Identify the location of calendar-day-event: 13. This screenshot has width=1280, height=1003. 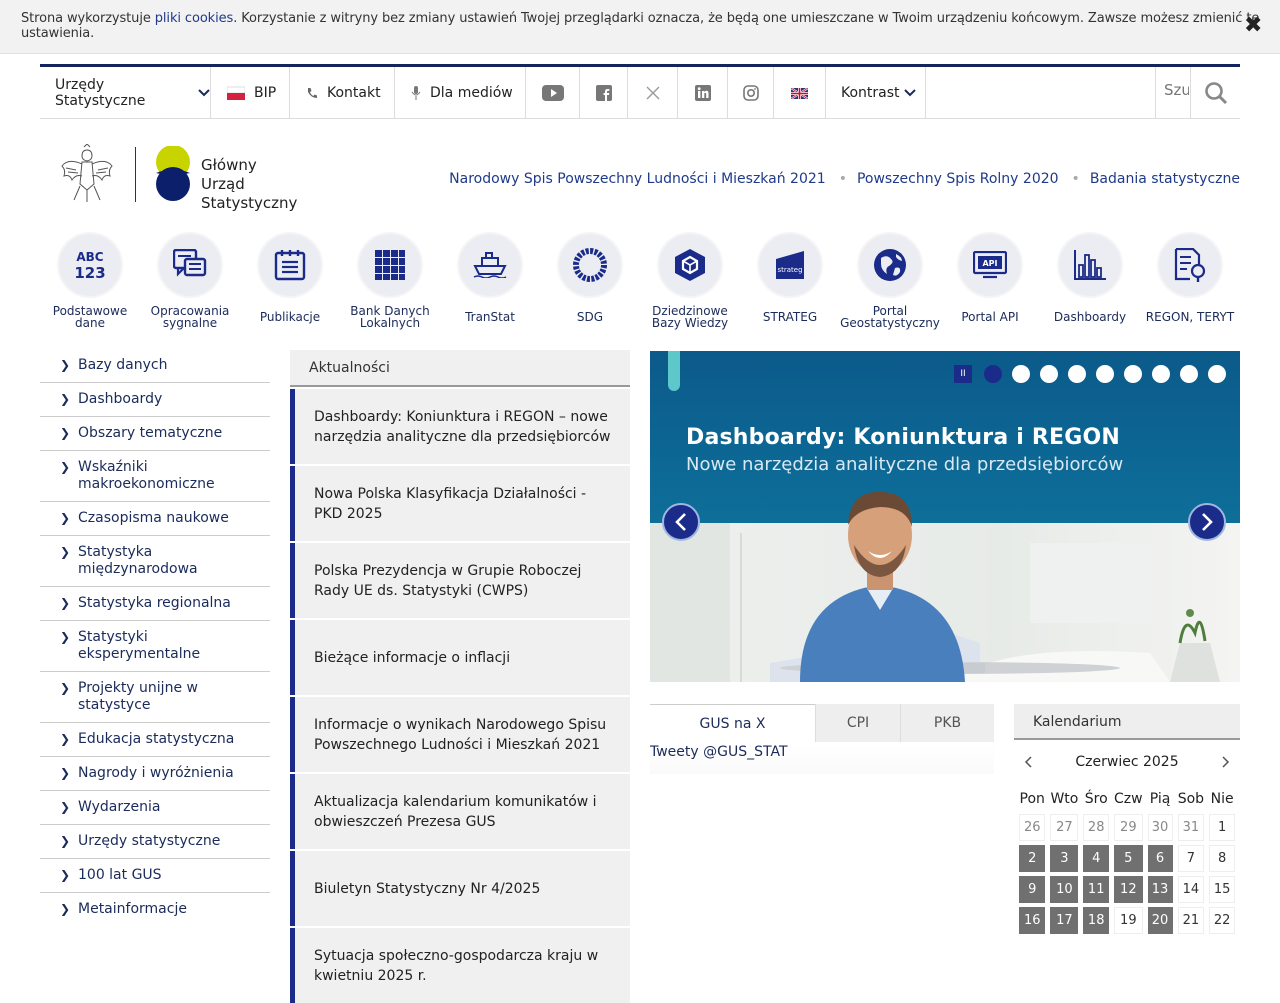
(1160, 889).